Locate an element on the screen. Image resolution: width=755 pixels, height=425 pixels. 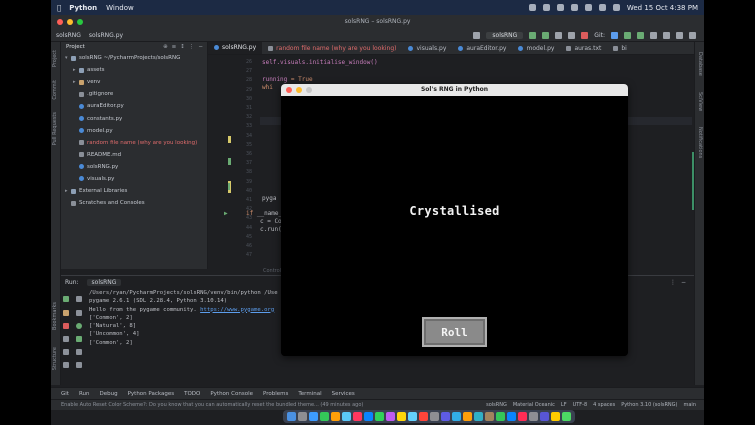
bottom-tool-tab: Run is located at coordinates (84, 394).